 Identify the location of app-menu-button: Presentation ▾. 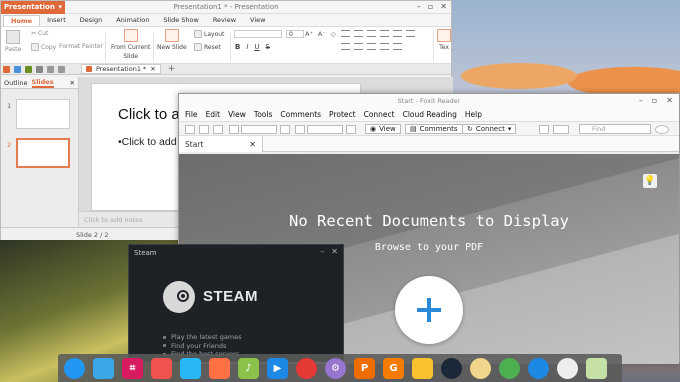
(33, 7).